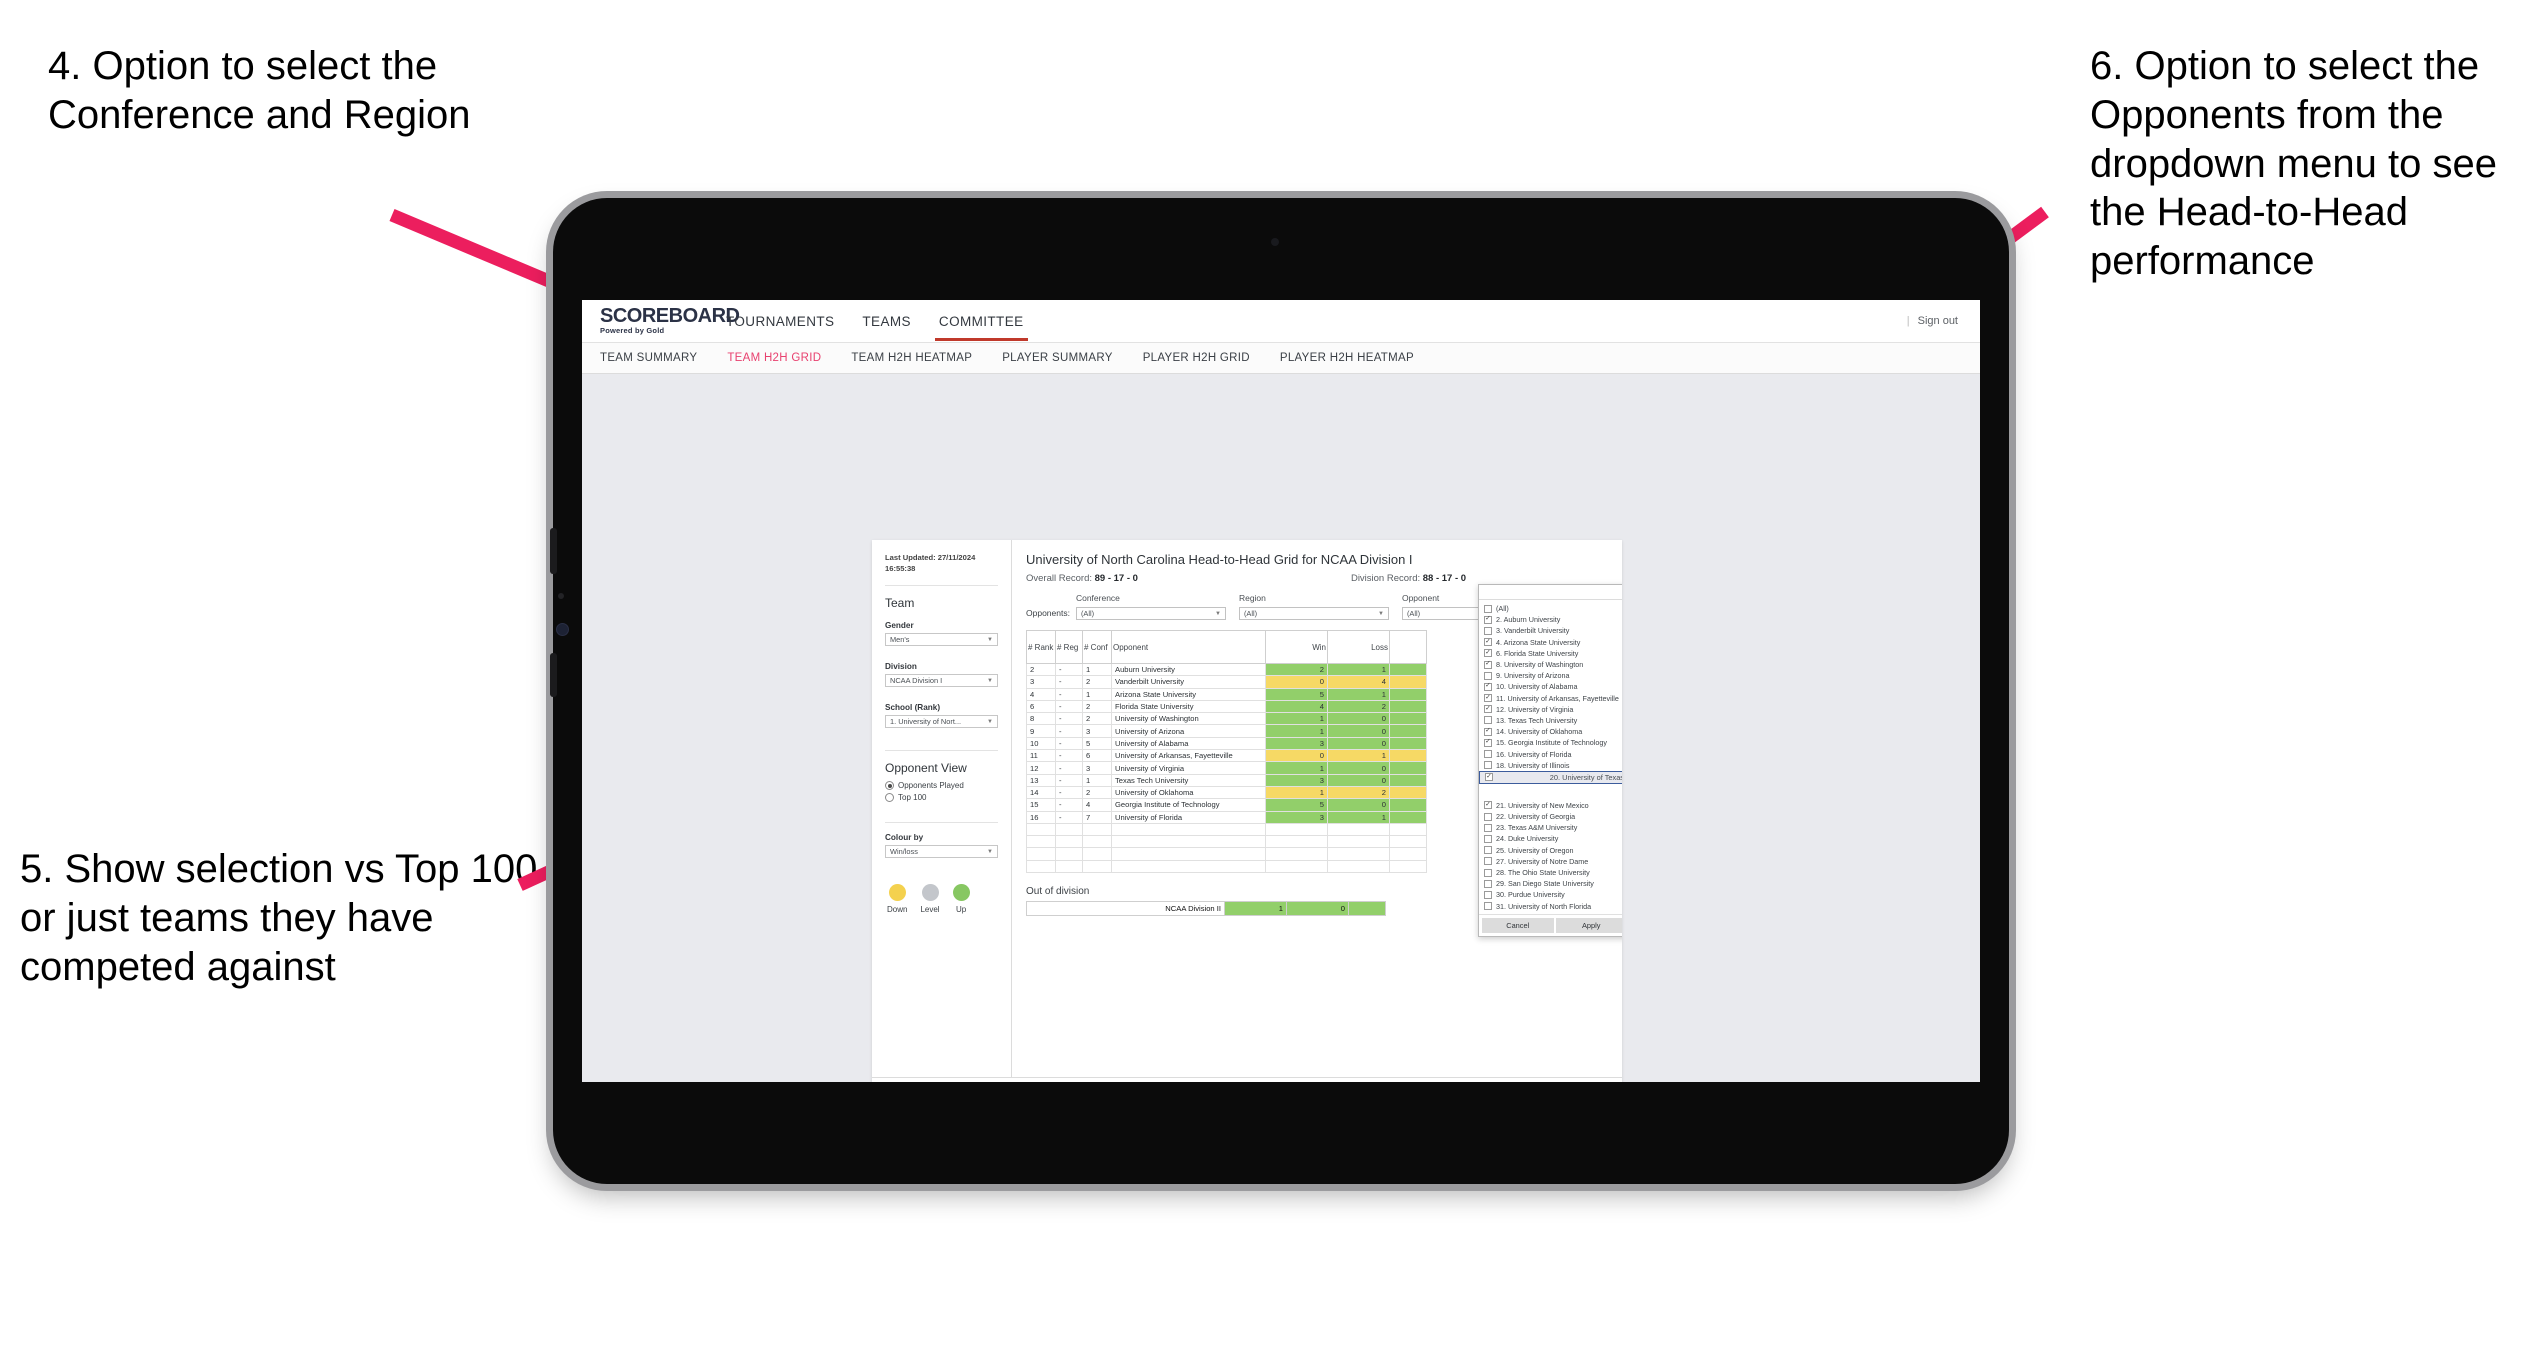 The width and height of the screenshot is (2533, 1363). I want to click on opponent-dropdown-item-label: 21. University of New Mexico, so click(1542, 805).